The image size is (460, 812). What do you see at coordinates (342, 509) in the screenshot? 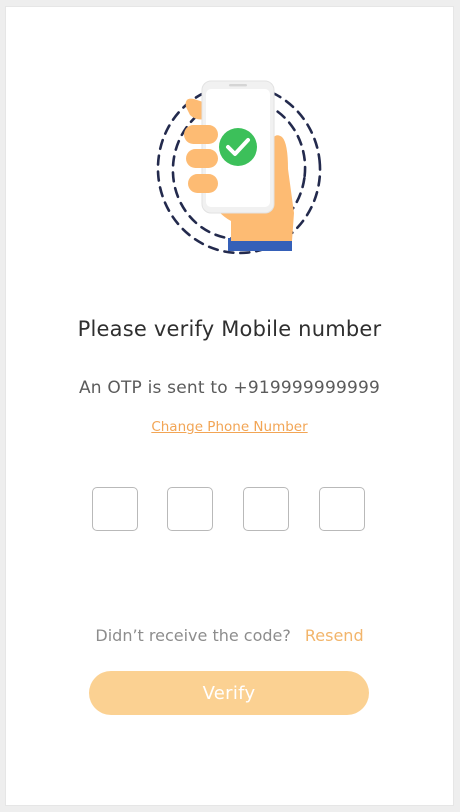
I see `otp-digit-4-input` at bounding box center [342, 509].